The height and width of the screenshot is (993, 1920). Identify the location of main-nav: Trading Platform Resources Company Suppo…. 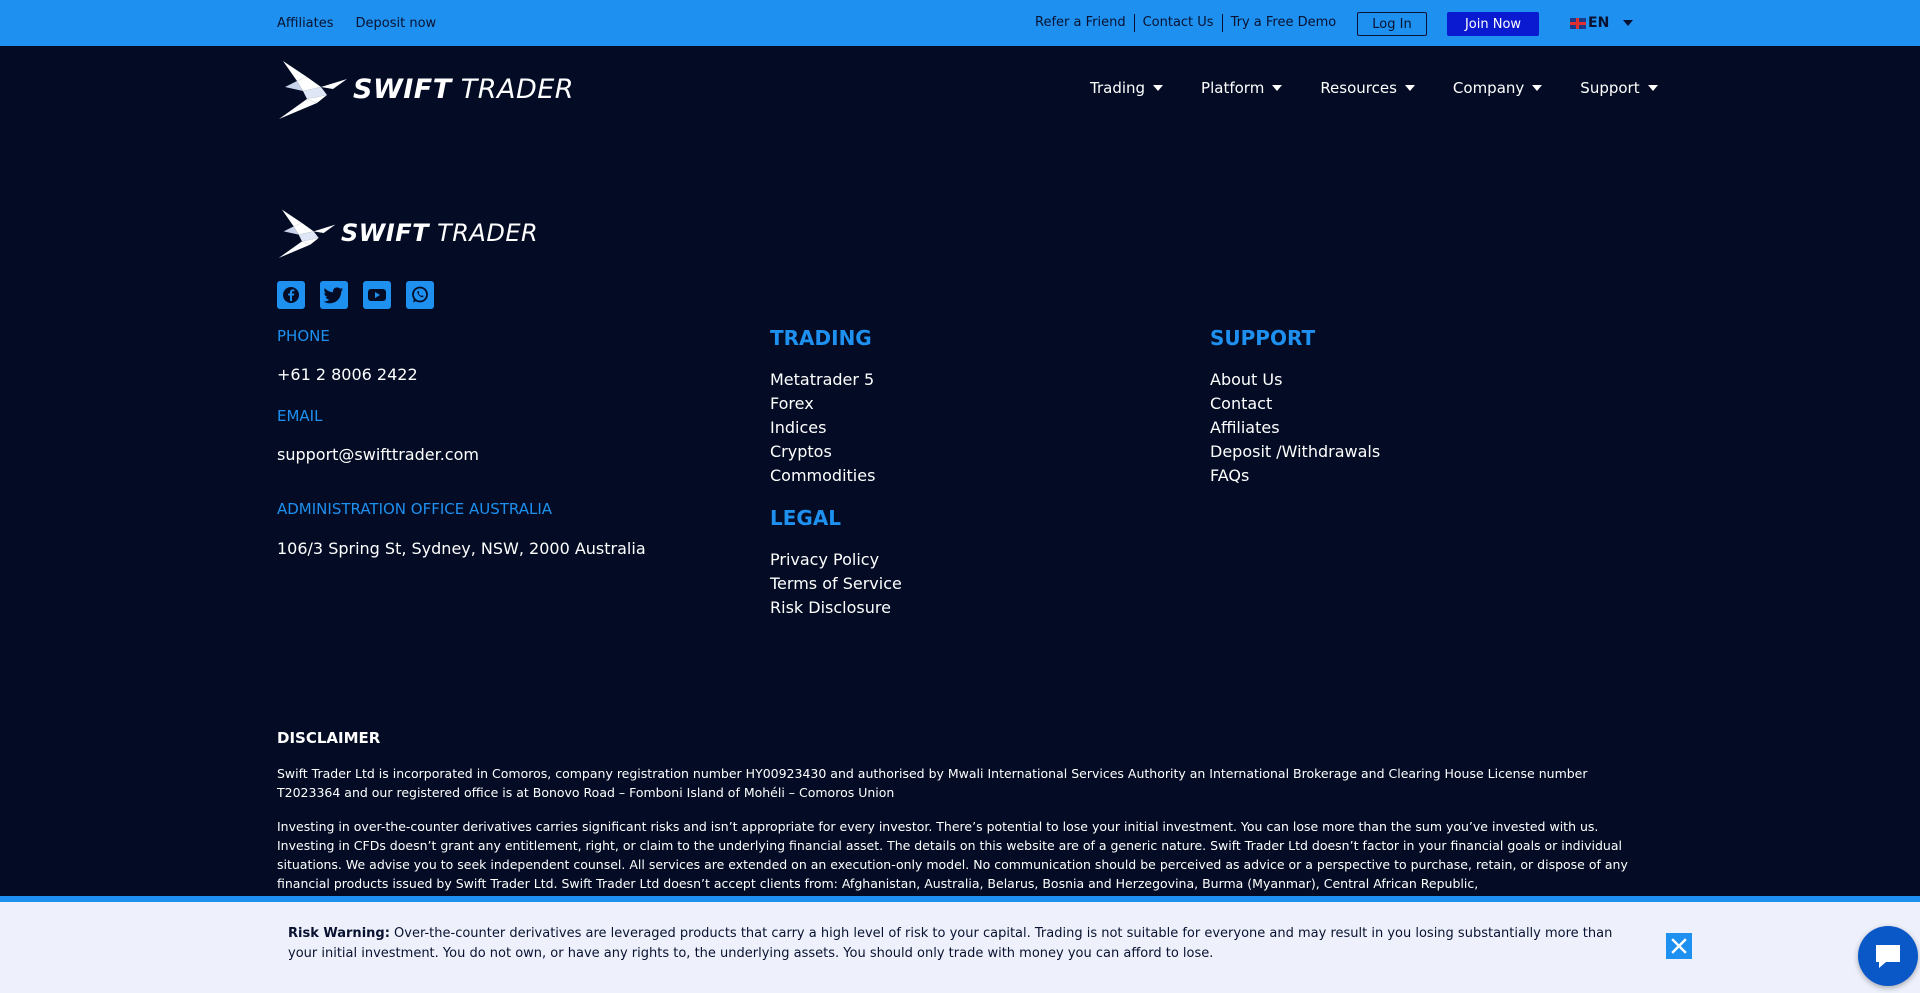
(1374, 88).